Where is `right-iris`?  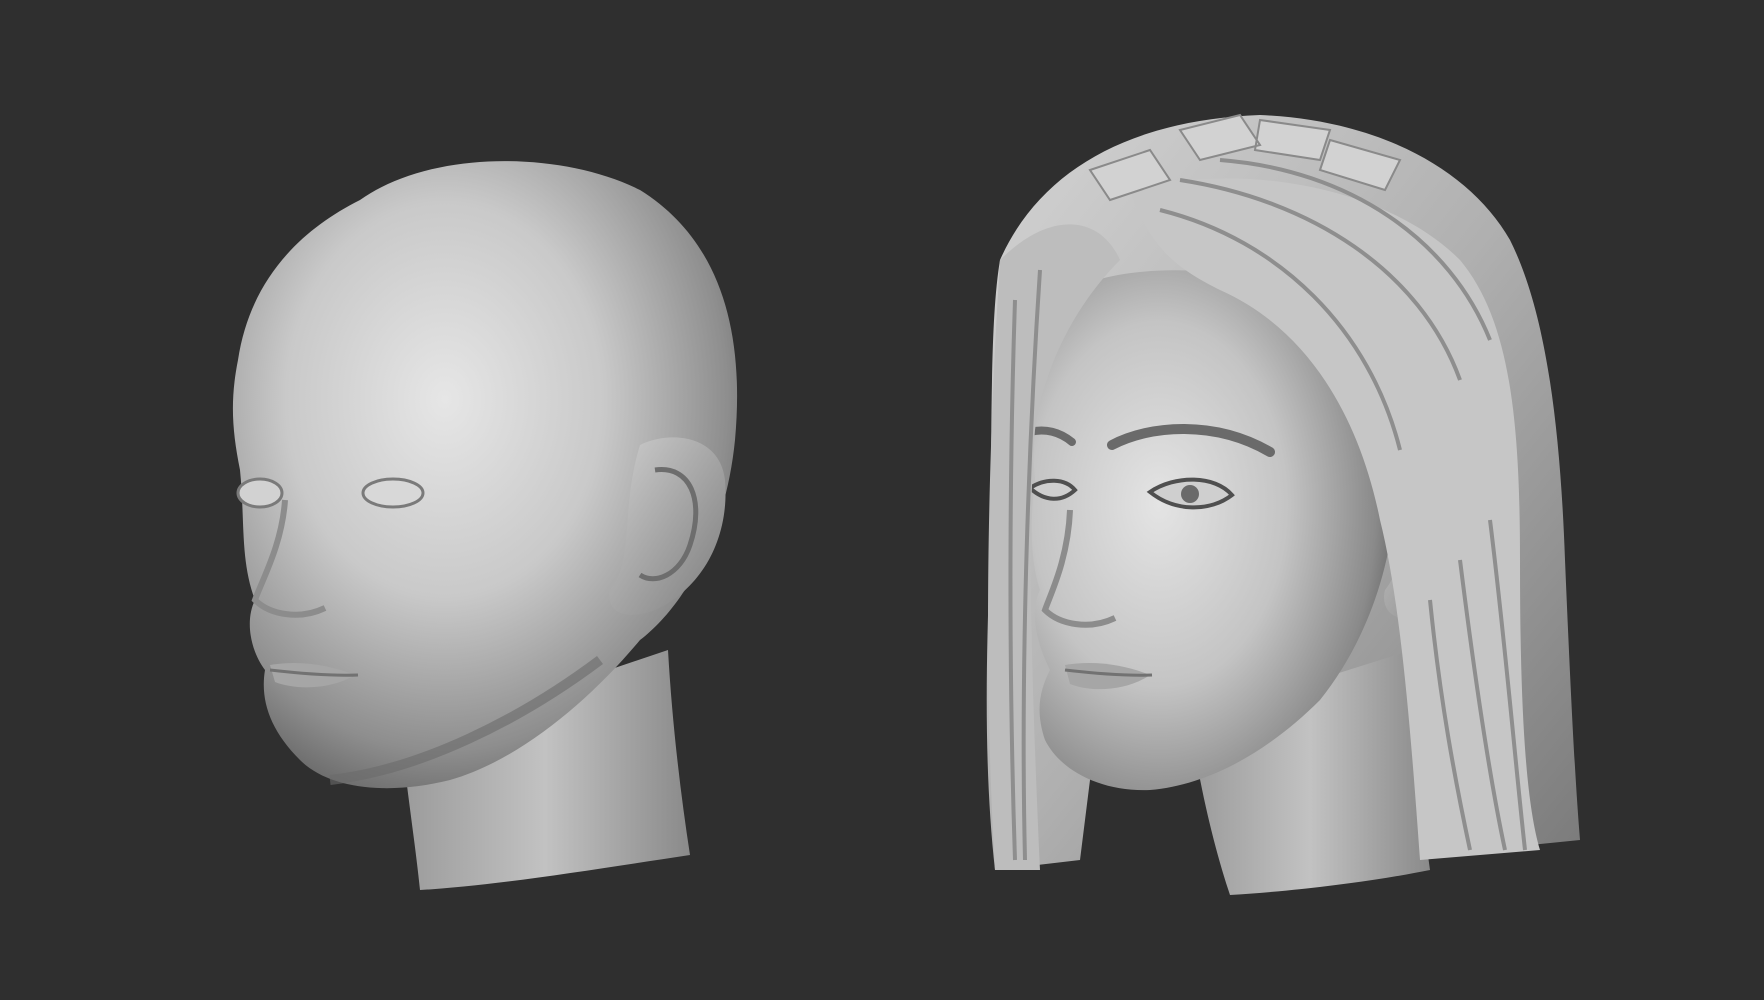
right-iris is located at coordinates (1190, 494).